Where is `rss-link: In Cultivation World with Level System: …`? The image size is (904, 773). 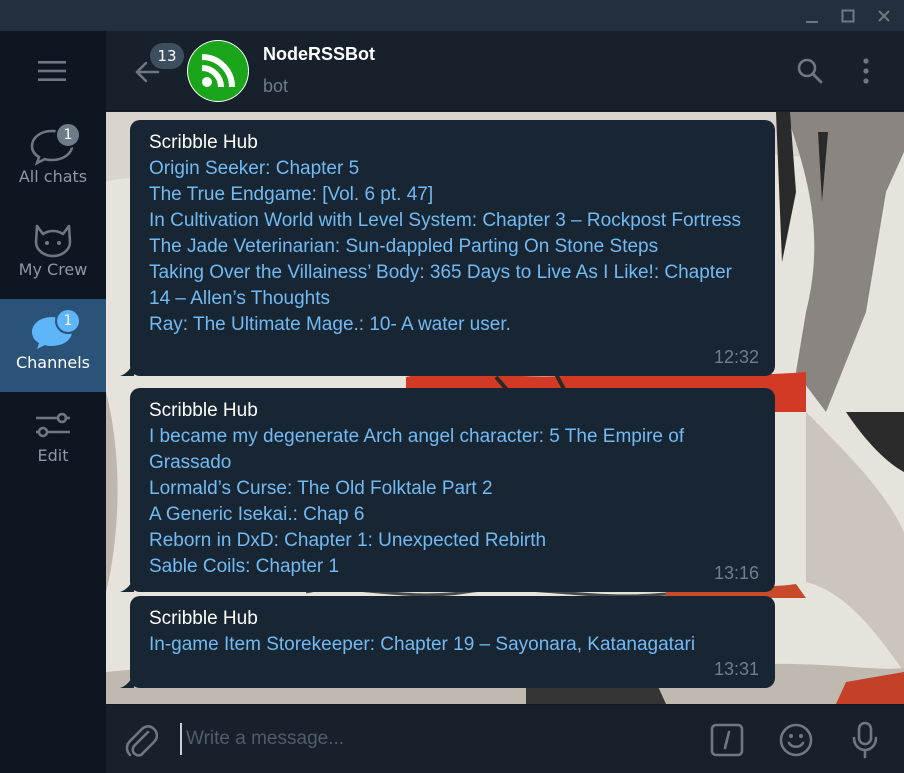 rss-link: In Cultivation World with Level System: … is located at coordinates (453, 221).